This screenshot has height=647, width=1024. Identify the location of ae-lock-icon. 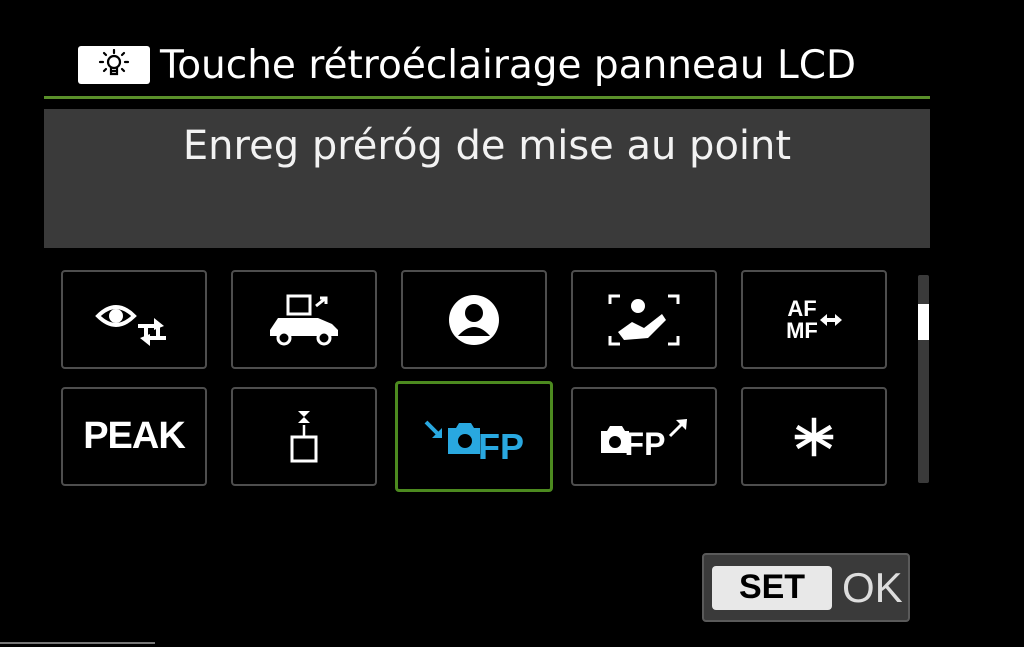
(814, 436).